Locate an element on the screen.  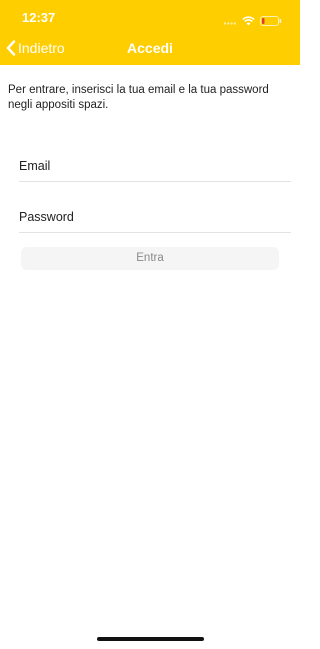
page-title: Accedi is located at coordinates (150, 48).